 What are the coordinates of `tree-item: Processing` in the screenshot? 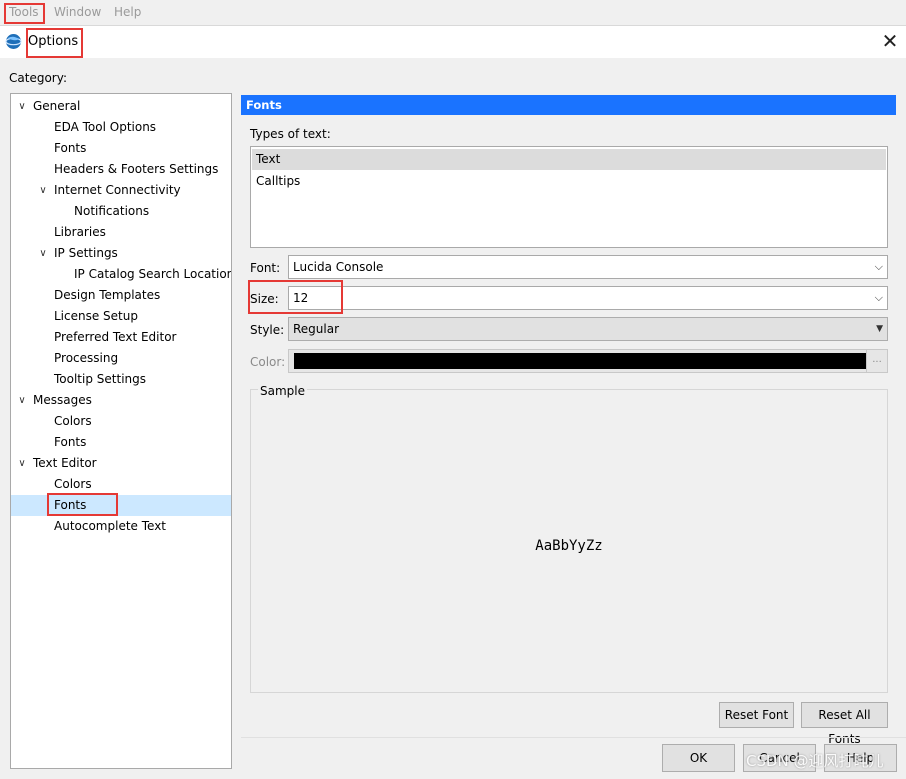 It's located at (121, 358).